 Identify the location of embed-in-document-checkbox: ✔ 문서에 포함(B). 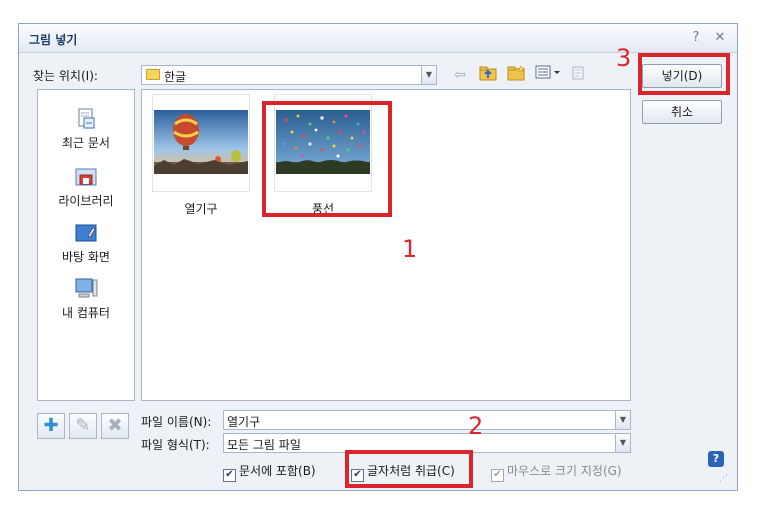
(269, 472).